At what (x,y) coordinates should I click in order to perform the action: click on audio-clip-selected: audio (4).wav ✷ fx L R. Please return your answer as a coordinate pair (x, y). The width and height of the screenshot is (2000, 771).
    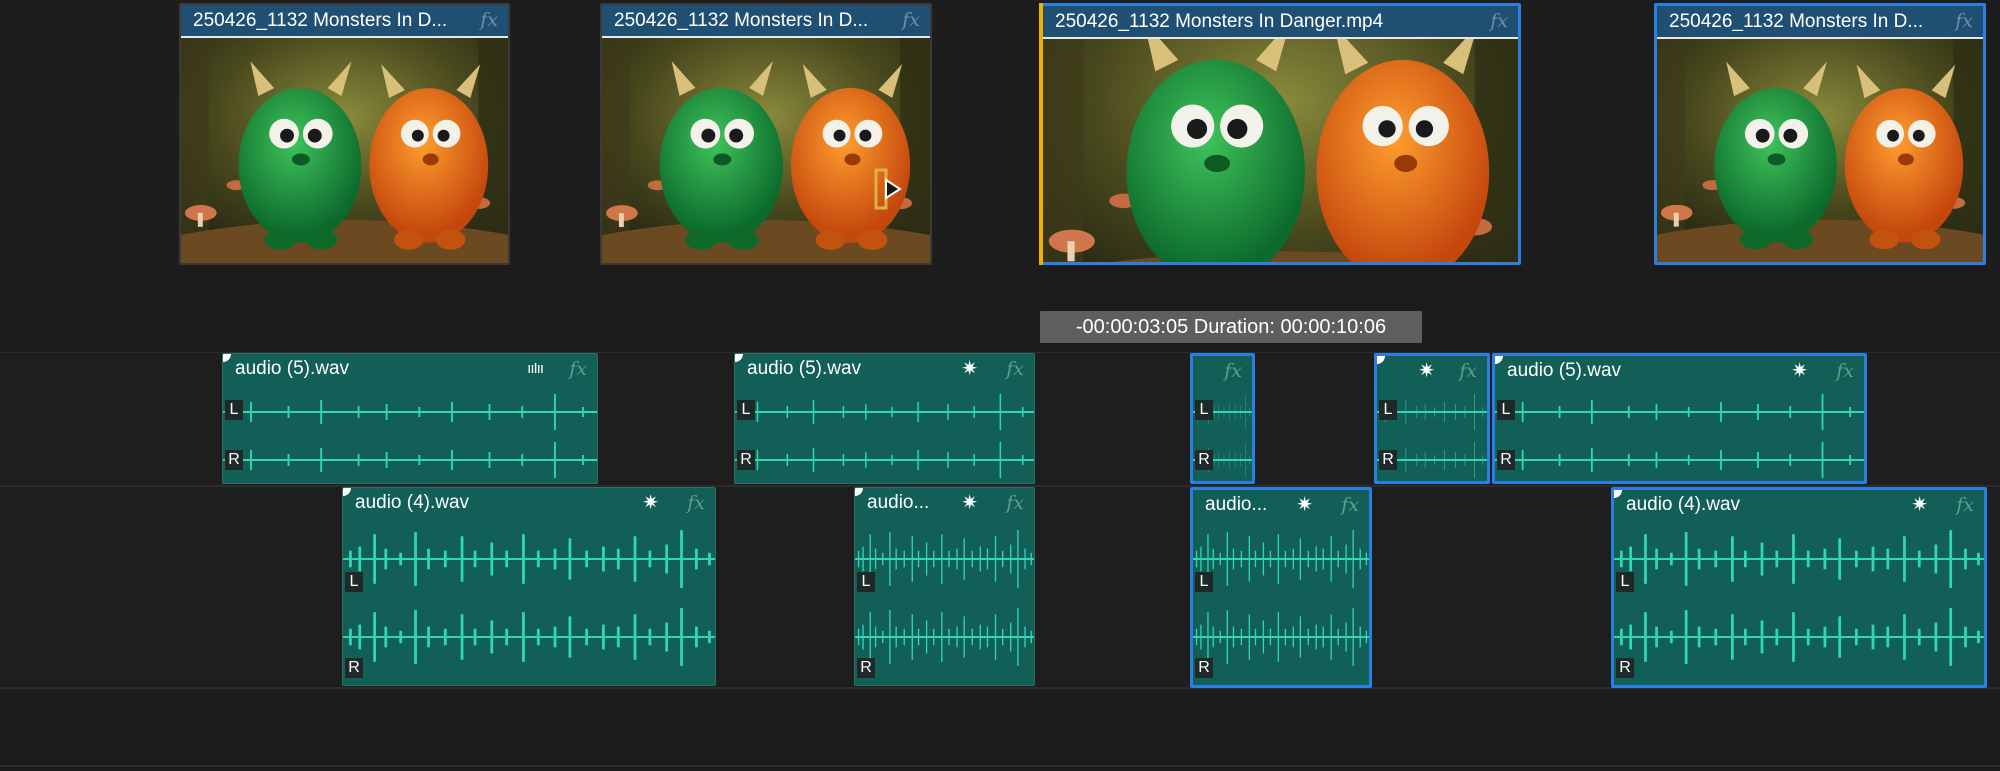
    Looking at the image, I should click on (1799, 587).